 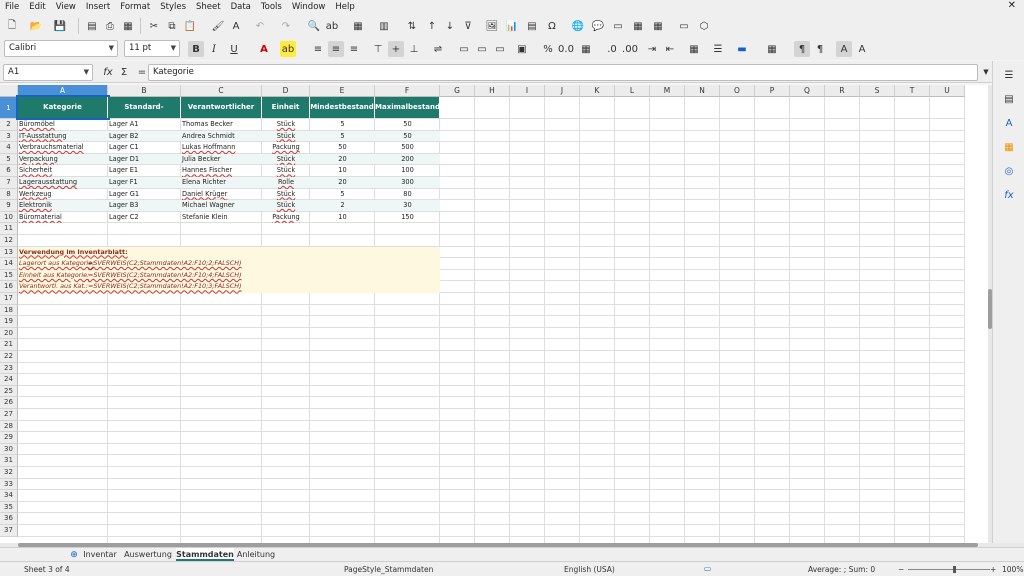 I want to click on functions-icon: fx, so click(x=1009, y=195).